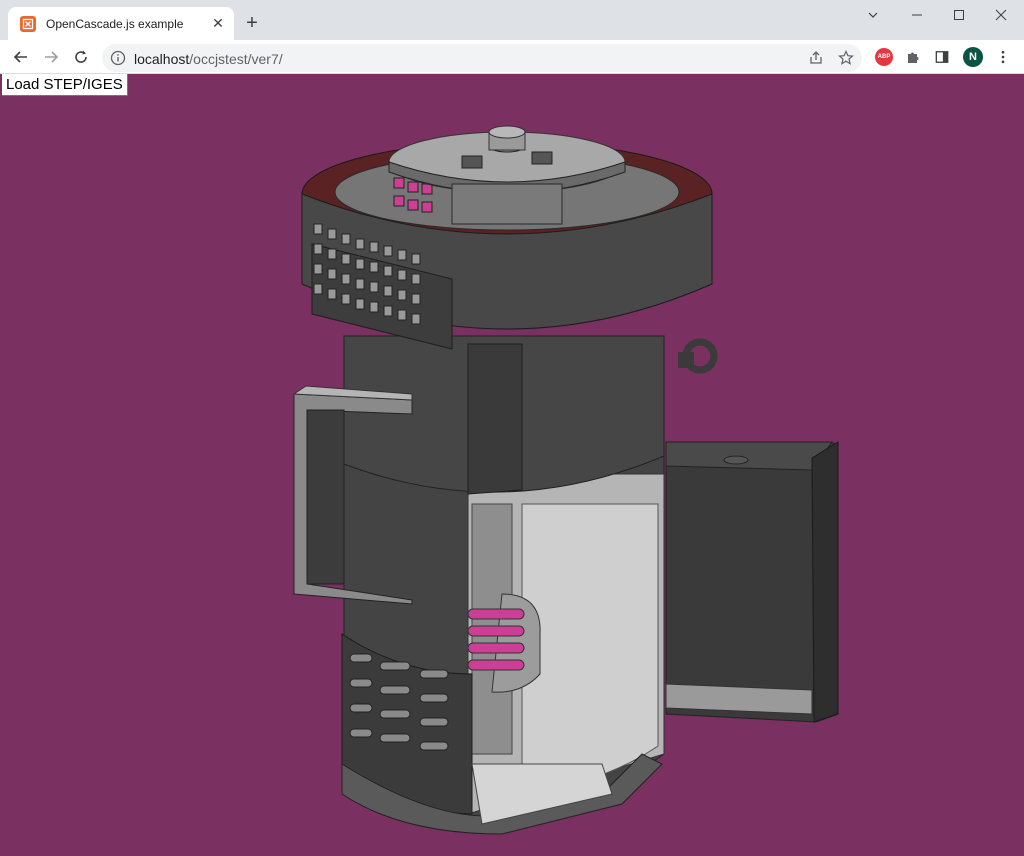  Describe the element at coordinates (512, 20) in the screenshot. I see `tab-strip: OpenCascade.js example ✕ +` at that location.